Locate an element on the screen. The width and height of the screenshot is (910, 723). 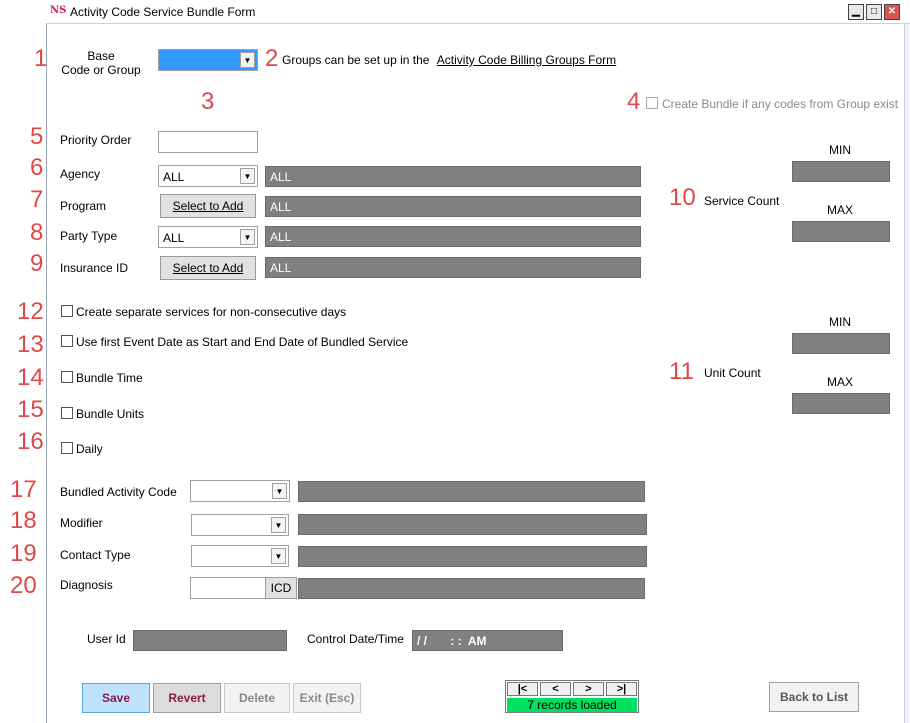
base-code-select: ▼ is located at coordinates (208, 60).